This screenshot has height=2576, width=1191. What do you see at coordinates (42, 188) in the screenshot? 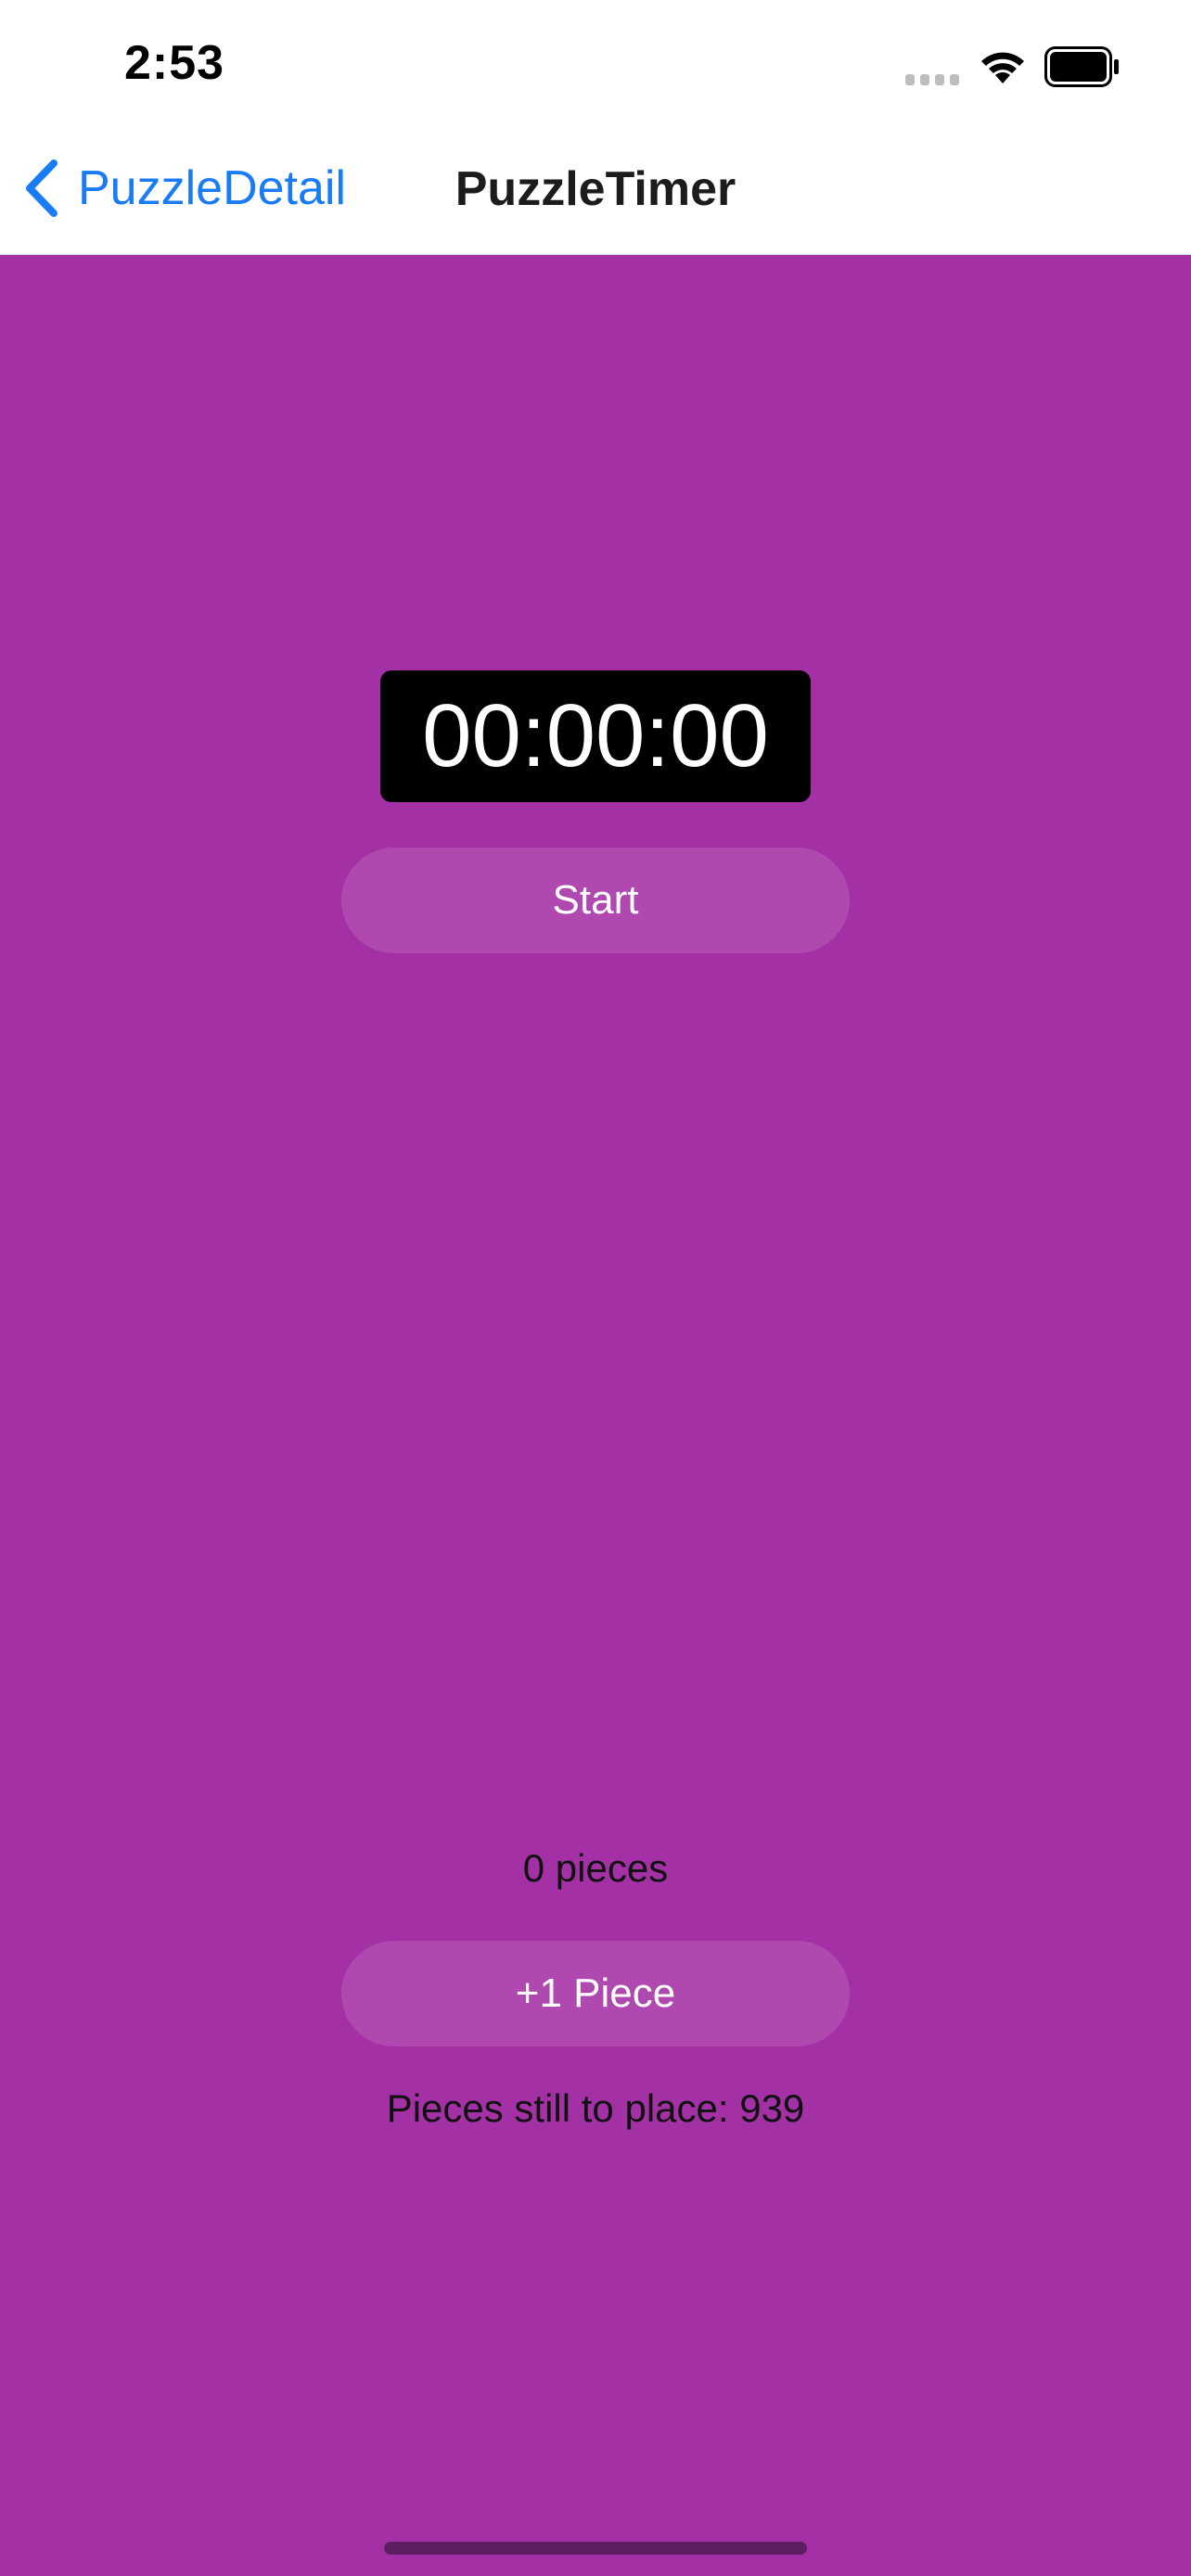
I see `chevron-left-icon` at bounding box center [42, 188].